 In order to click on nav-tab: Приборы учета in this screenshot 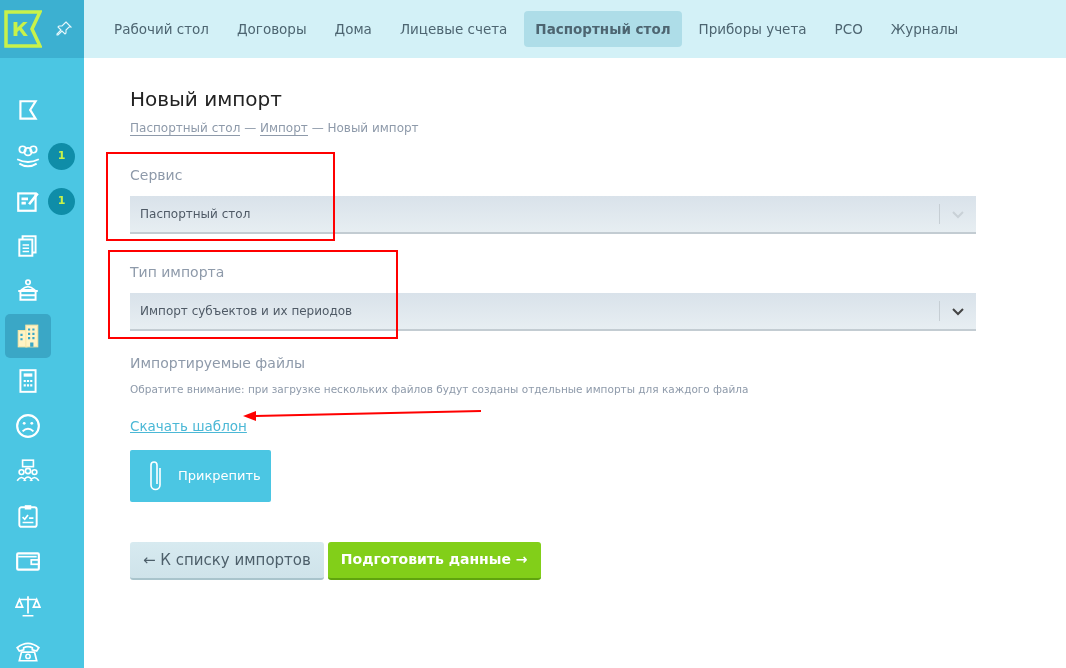, I will do `click(752, 29)`.